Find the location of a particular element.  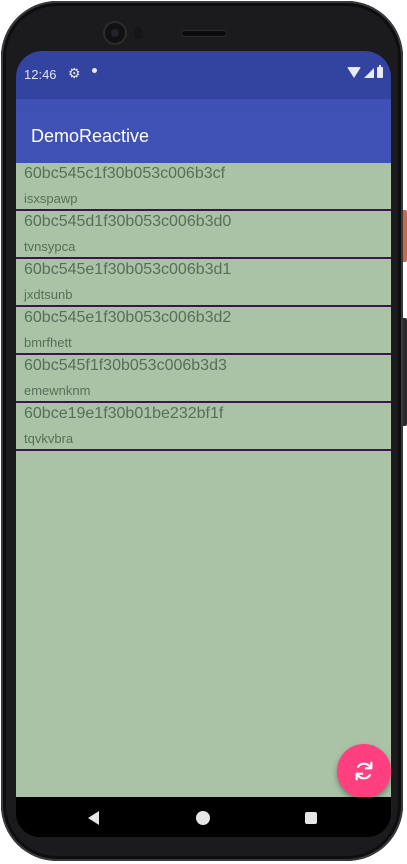

volume-button is located at coordinates (405, 372).